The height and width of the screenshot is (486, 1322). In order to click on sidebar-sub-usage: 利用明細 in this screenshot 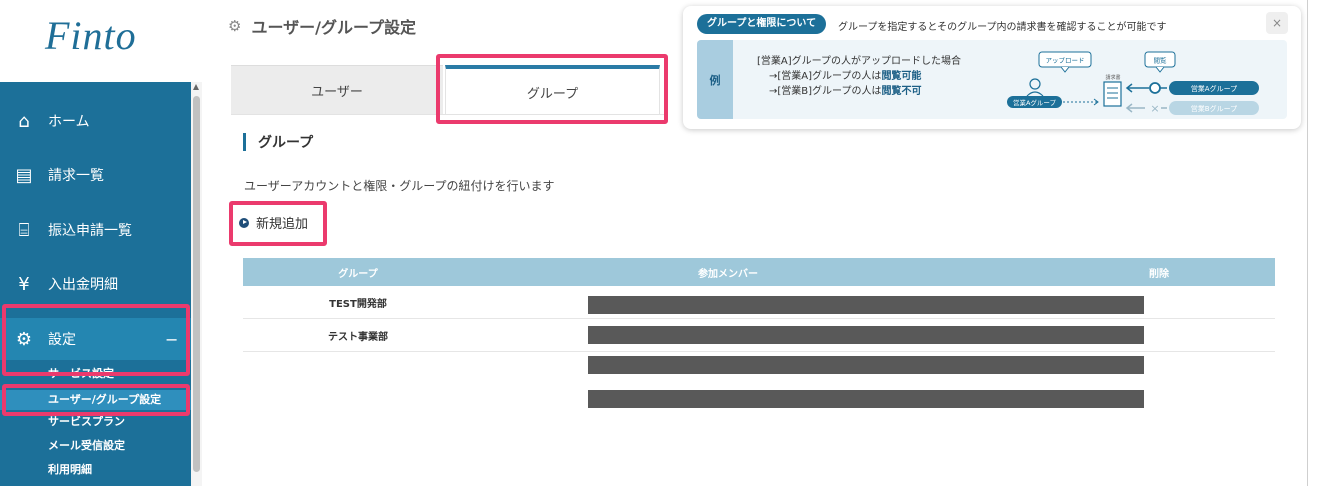, I will do `click(95, 470)`.